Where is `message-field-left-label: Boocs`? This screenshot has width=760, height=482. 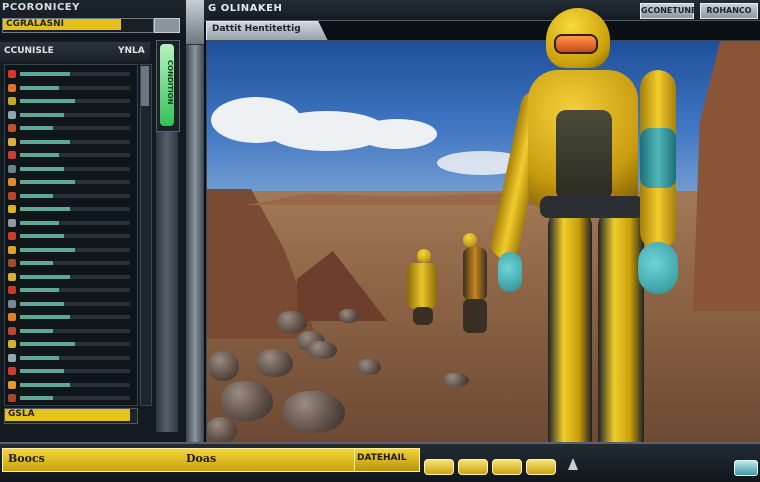
message-field-left-label: Boocs is located at coordinates (26, 458).